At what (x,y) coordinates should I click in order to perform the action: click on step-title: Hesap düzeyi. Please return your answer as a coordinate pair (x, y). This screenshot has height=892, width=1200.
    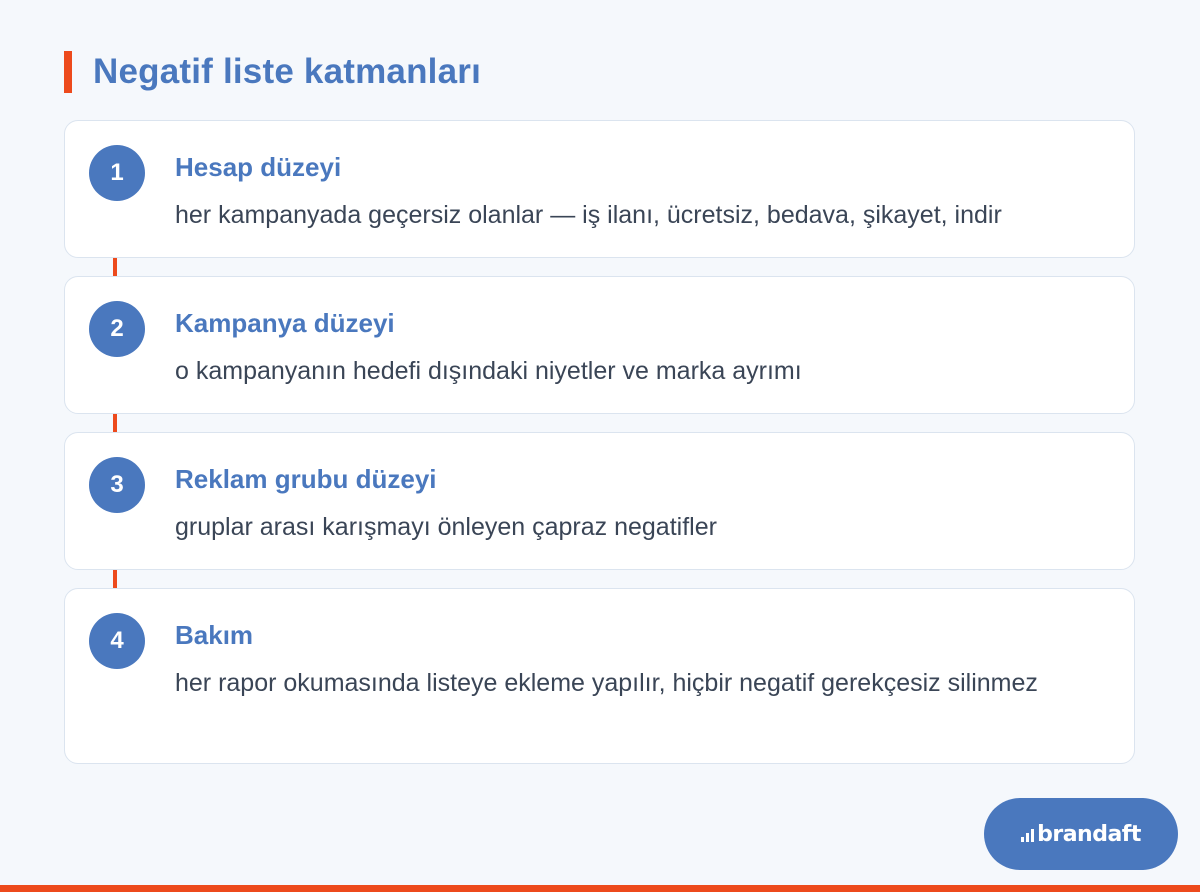
    Looking at the image, I should click on (258, 167).